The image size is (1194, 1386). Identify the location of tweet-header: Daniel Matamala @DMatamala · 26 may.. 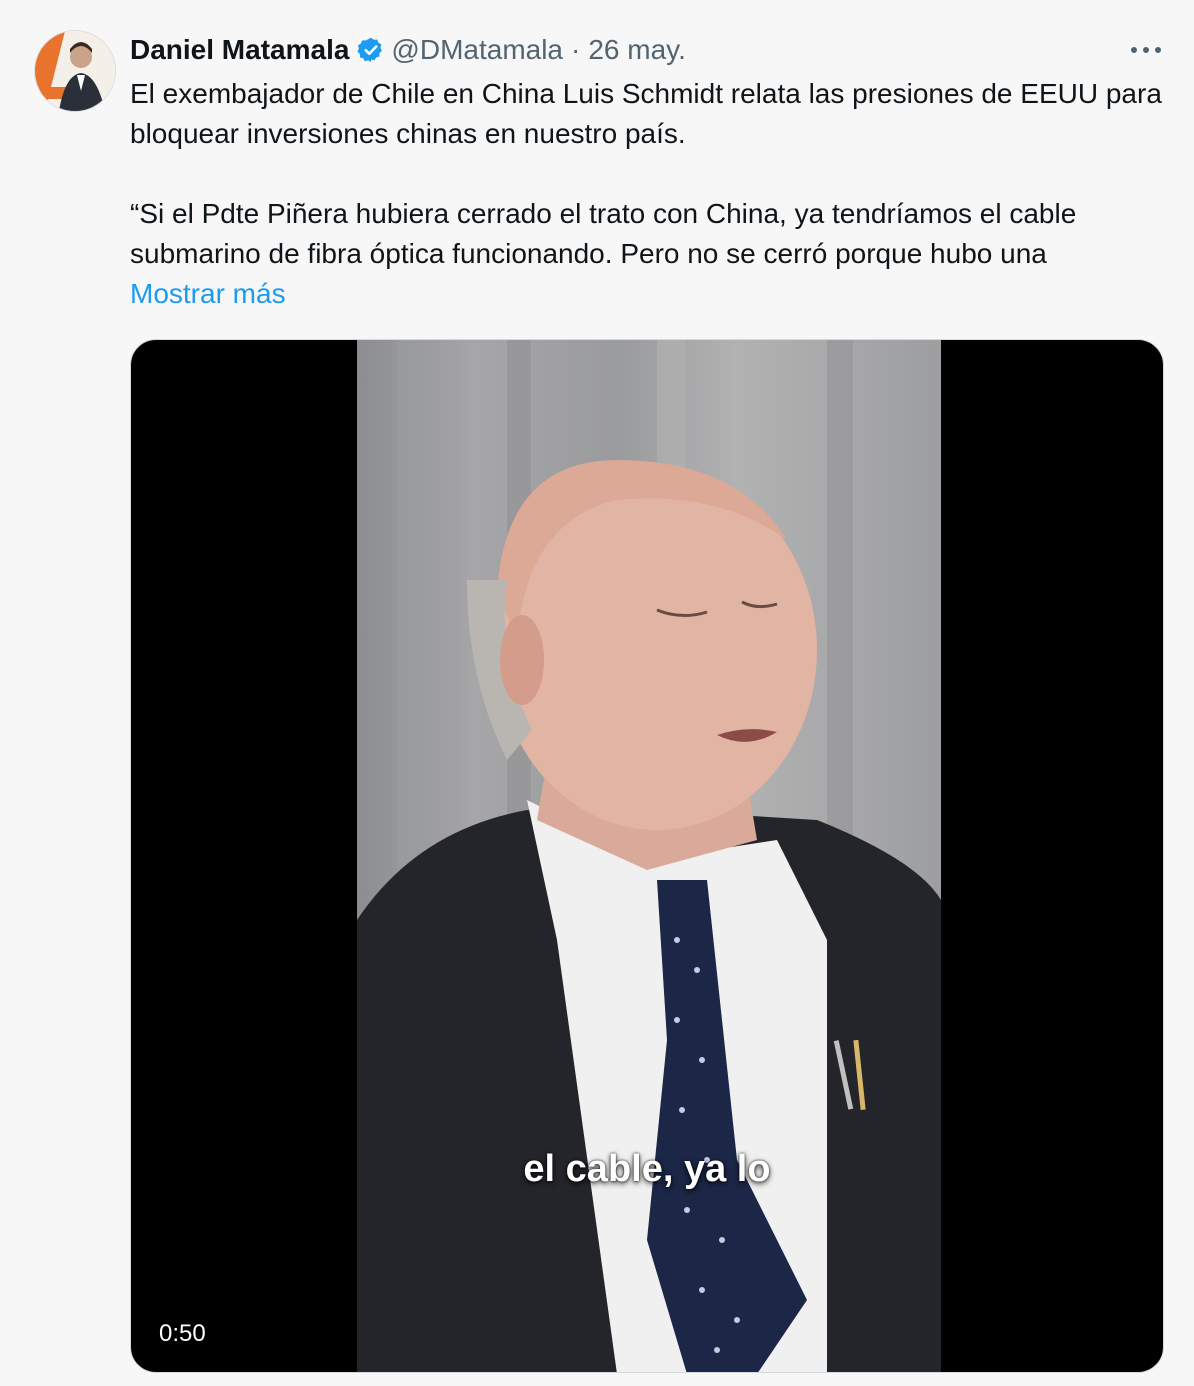
(408, 50).